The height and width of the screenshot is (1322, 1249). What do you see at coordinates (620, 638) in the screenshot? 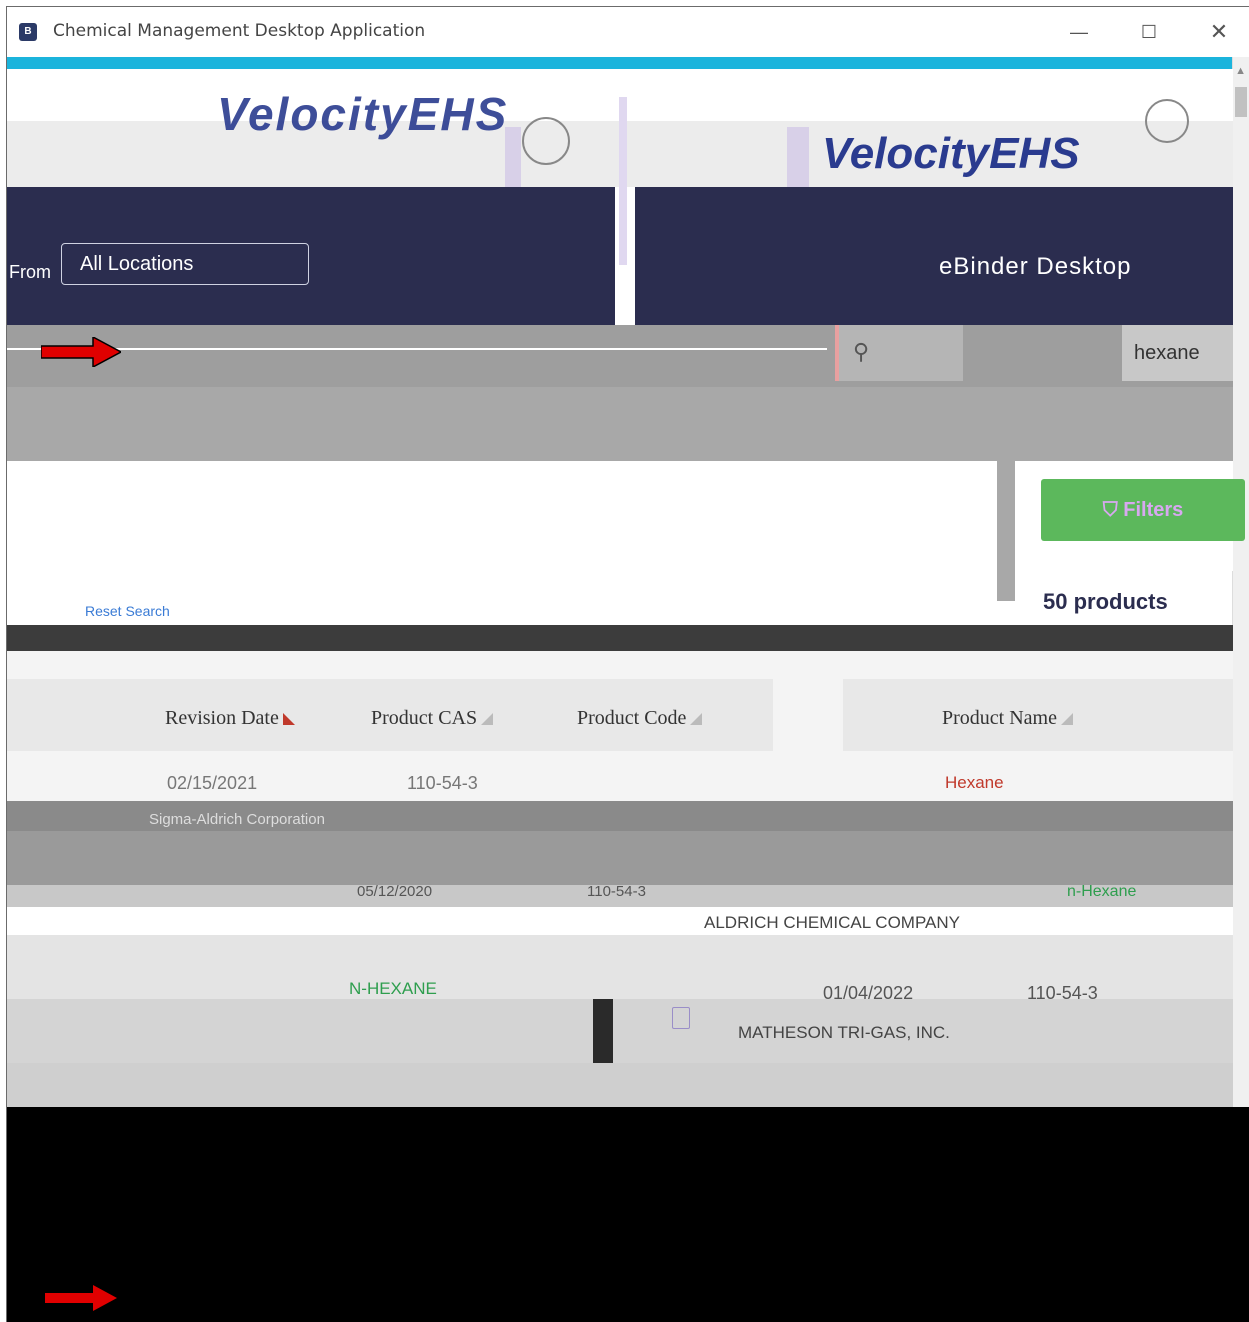
I see `table-top-band` at bounding box center [620, 638].